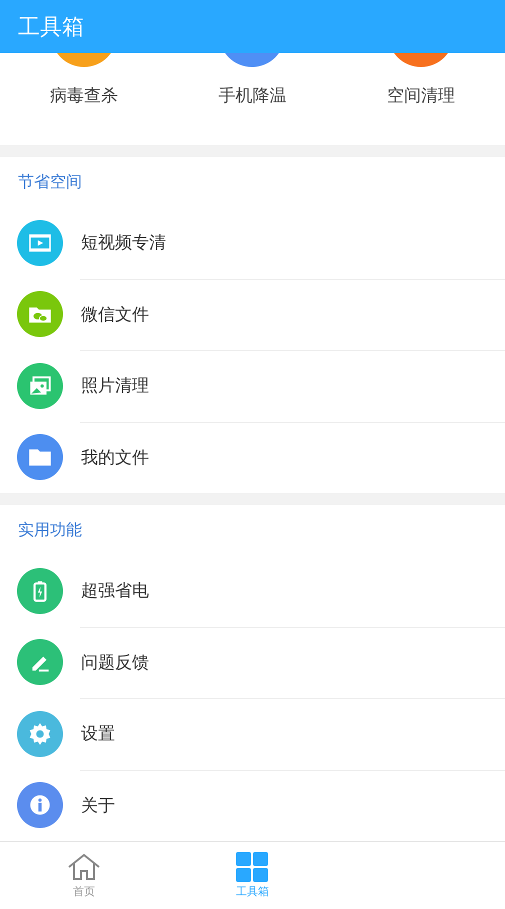 The image size is (505, 909). Describe the element at coordinates (252, 805) in the screenshot. I see `list-item: 关于` at that location.